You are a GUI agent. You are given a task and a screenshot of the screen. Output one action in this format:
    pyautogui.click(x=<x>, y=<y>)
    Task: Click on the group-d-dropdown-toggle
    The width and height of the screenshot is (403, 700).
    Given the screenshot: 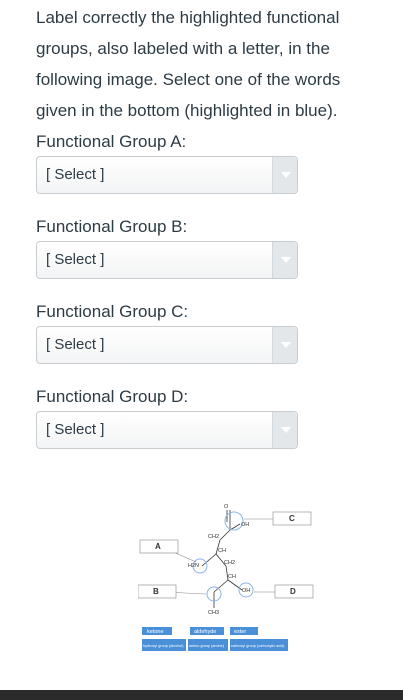 What is the action you would take?
    pyautogui.click(x=284, y=430)
    